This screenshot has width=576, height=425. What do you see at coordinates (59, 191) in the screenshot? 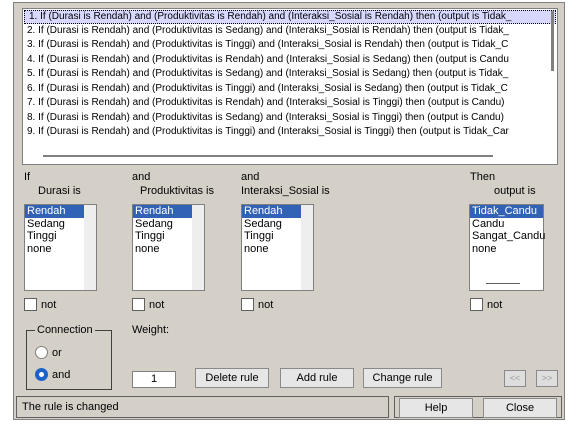
I see `durasi-label: Durasi is` at bounding box center [59, 191].